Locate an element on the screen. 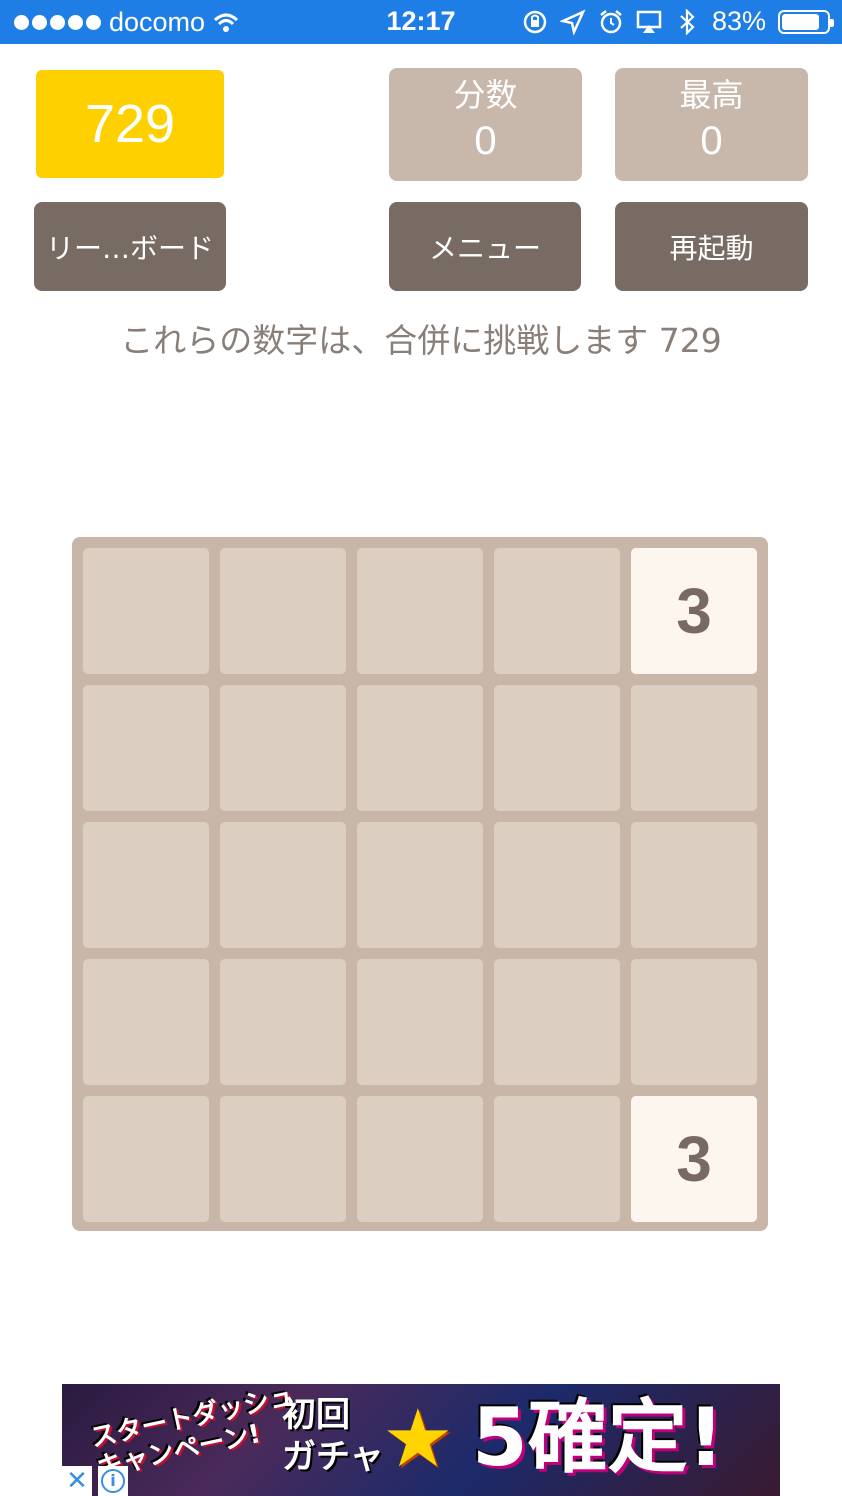 The height and width of the screenshot is (1496, 842). score-value: 0 is located at coordinates (485, 141).